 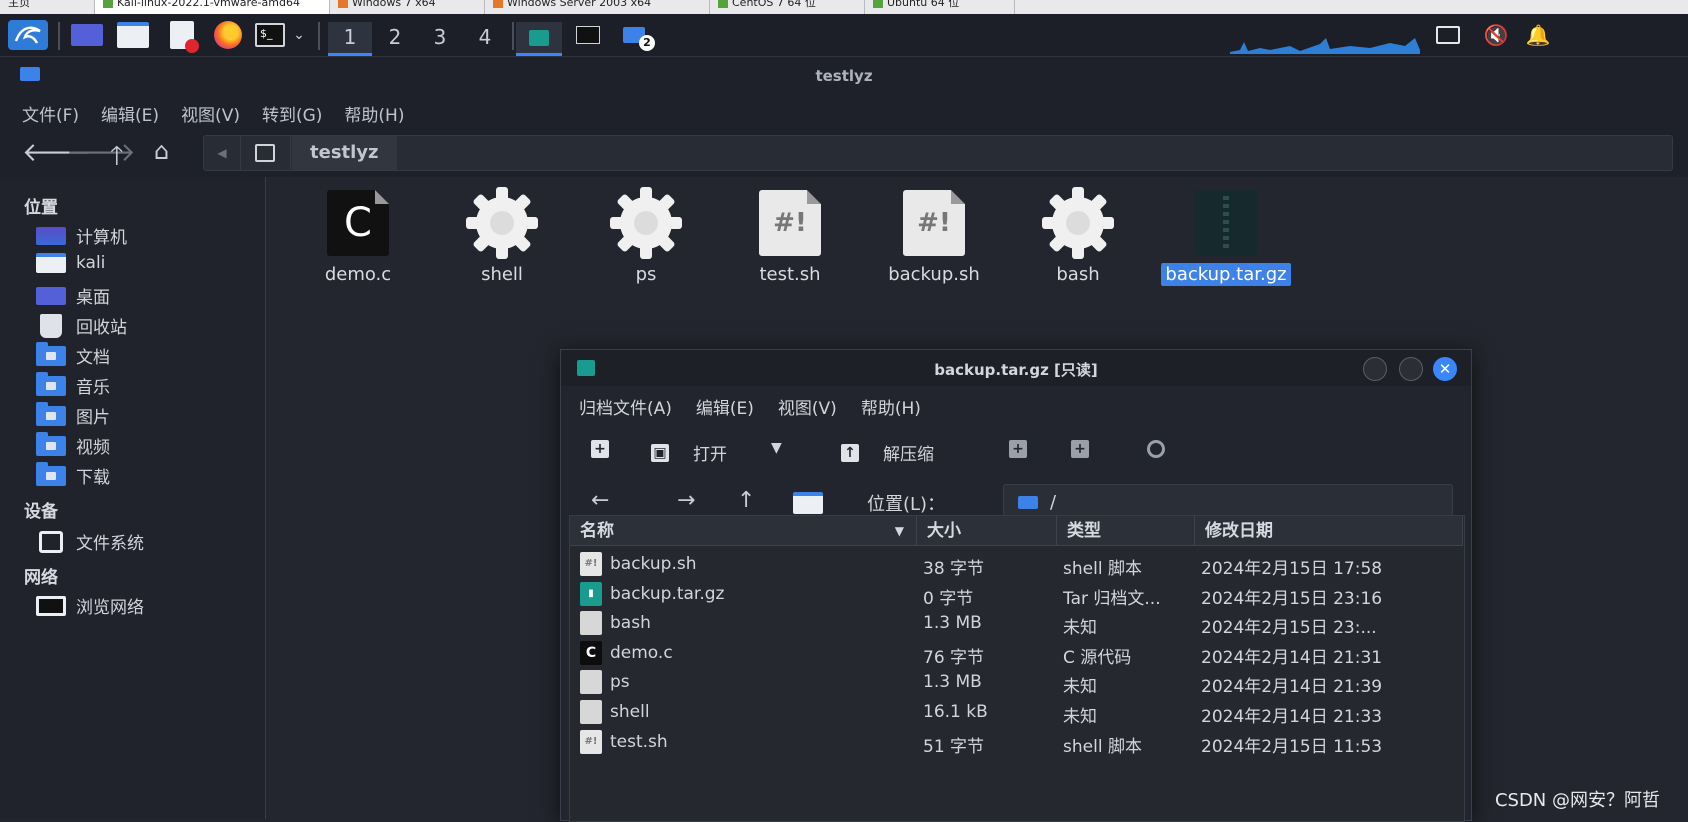 I want to click on script-icon: #!, so click(x=591, y=564).